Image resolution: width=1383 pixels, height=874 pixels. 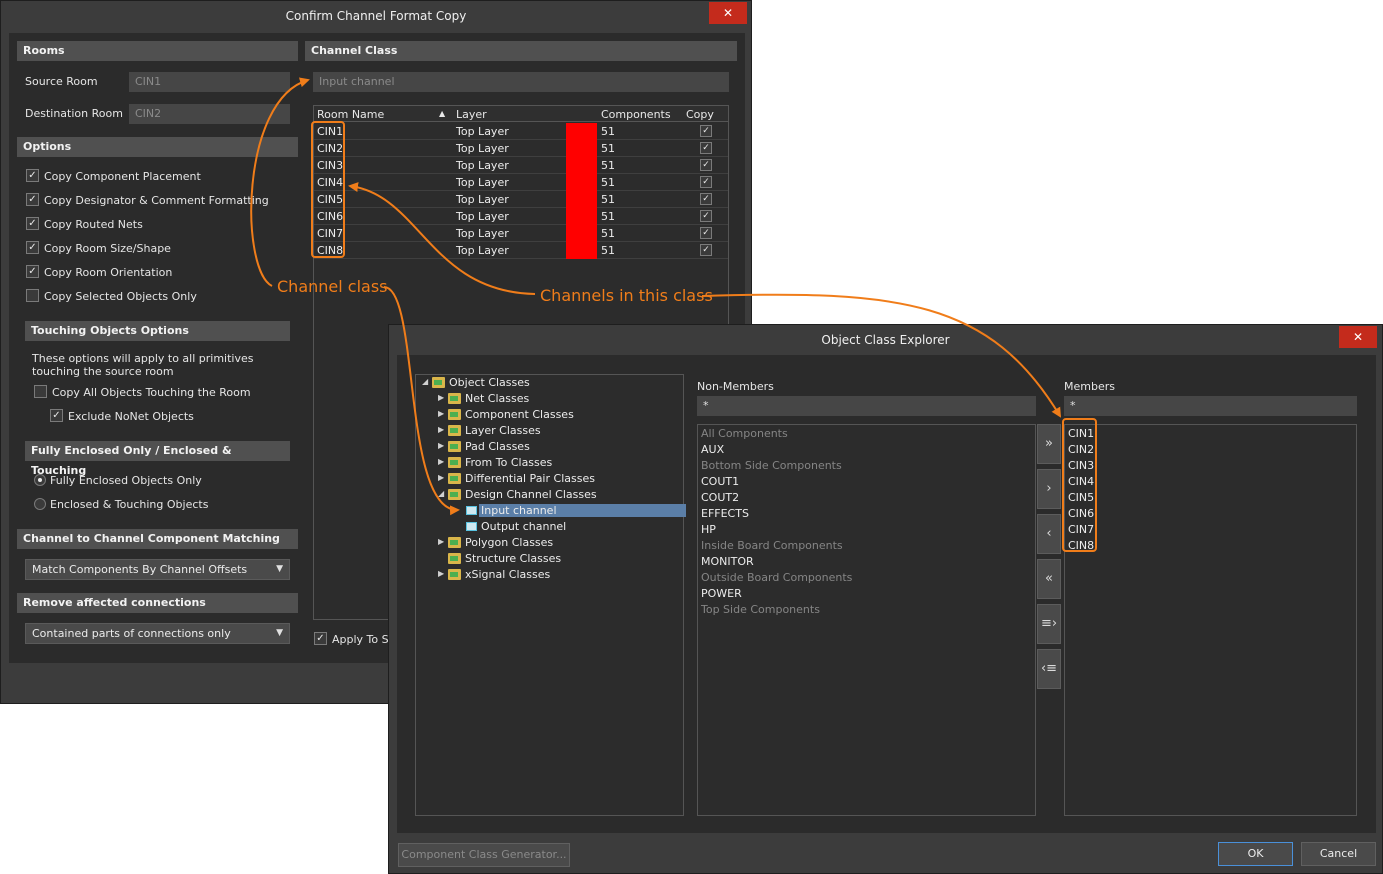 I want to click on col-components: Components, so click(x=636, y=114).